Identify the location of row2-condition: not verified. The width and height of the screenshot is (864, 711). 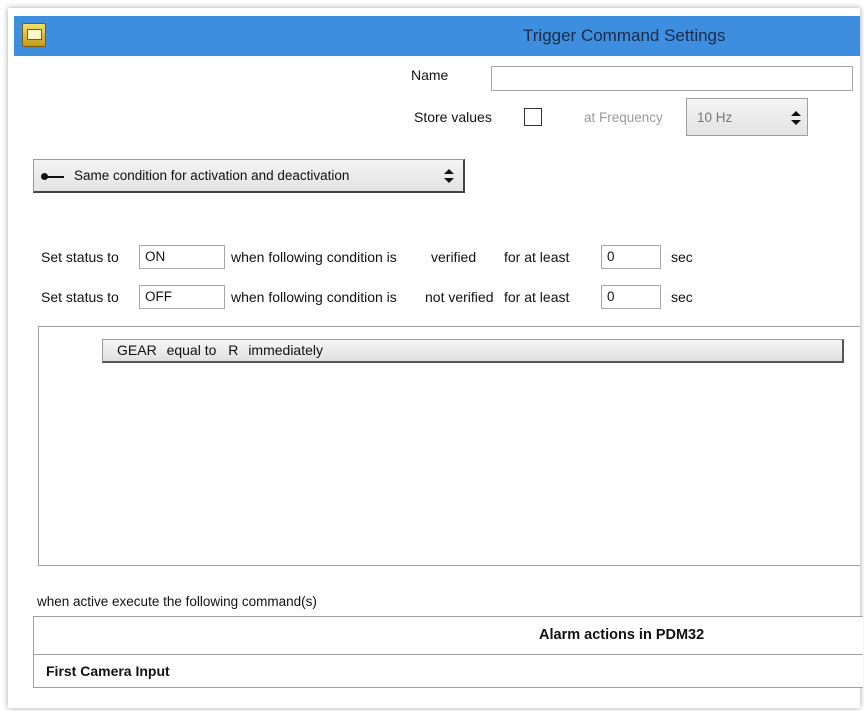
(459, 297).